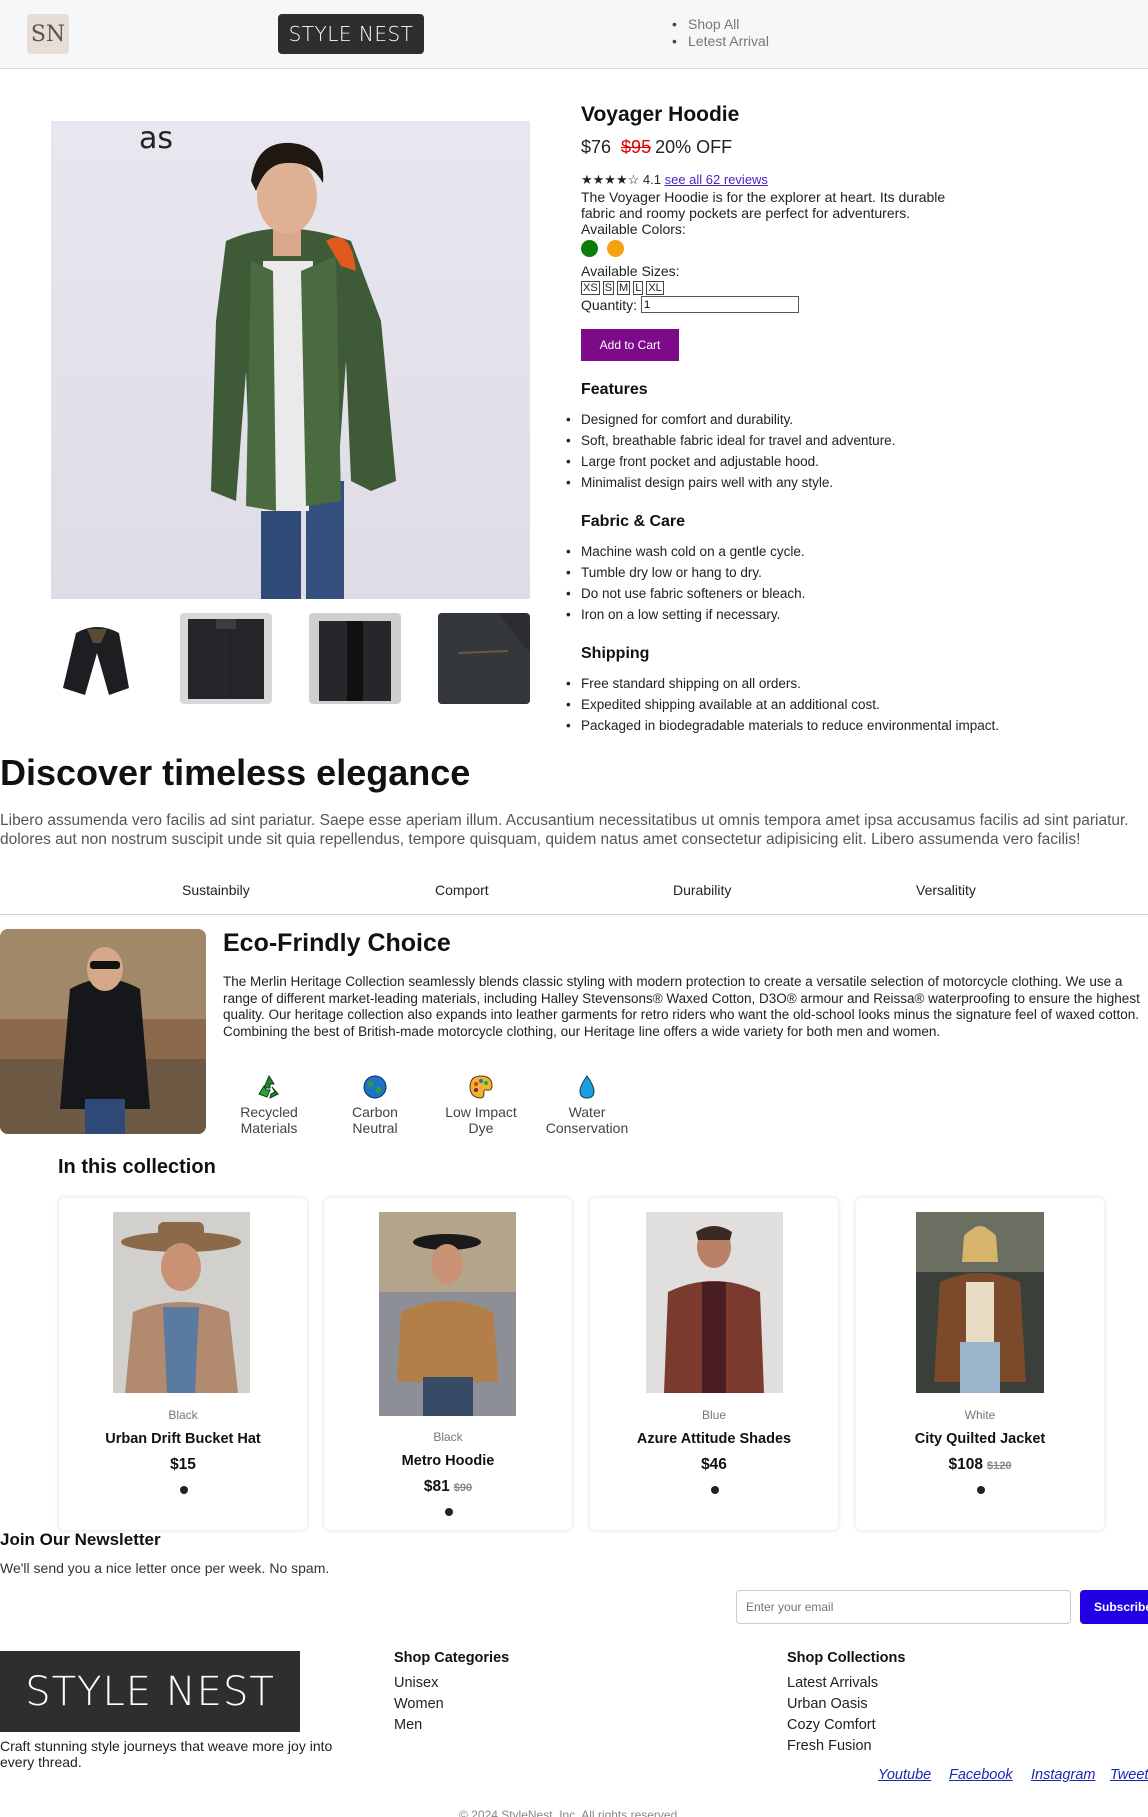 The width and height of the screenshot is (1148, 1817). Describe the element at coordinates (615, 248) in the screenshot. I see `color-swatch-orange` at that location.